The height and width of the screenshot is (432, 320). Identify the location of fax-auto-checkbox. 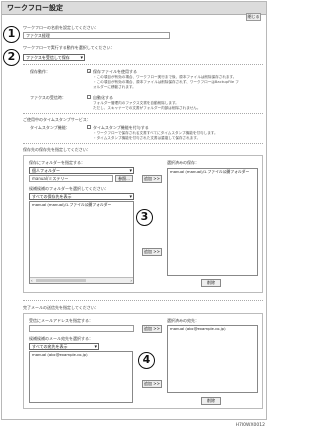
(89, 97).